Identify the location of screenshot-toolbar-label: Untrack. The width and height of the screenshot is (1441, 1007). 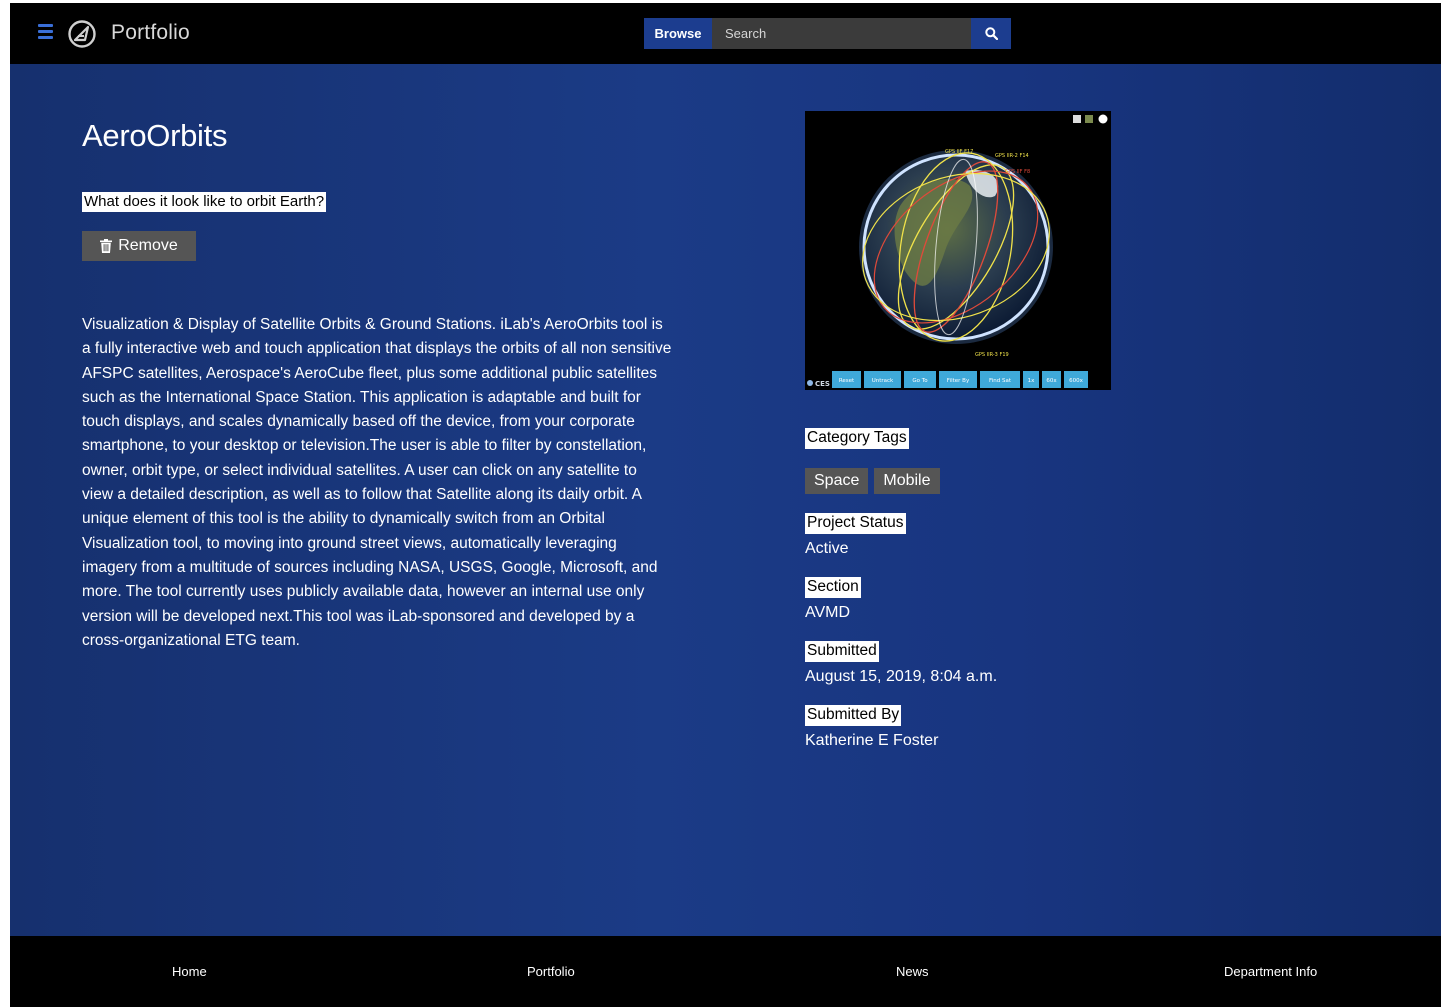
(883, 381).